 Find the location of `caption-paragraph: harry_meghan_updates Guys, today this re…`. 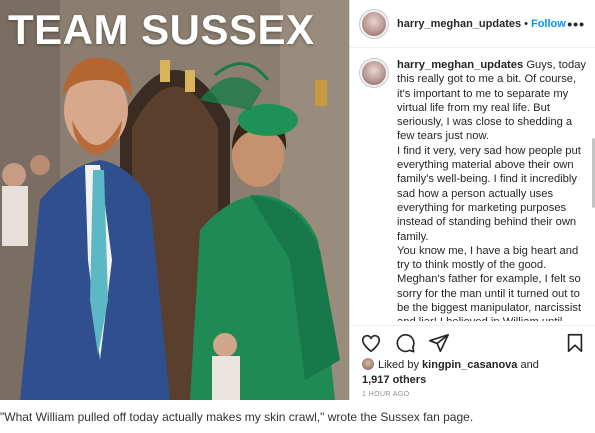

caption-paragraph: harry_meghan_updates Guys, today this re… is located at coordinates (492, 101).